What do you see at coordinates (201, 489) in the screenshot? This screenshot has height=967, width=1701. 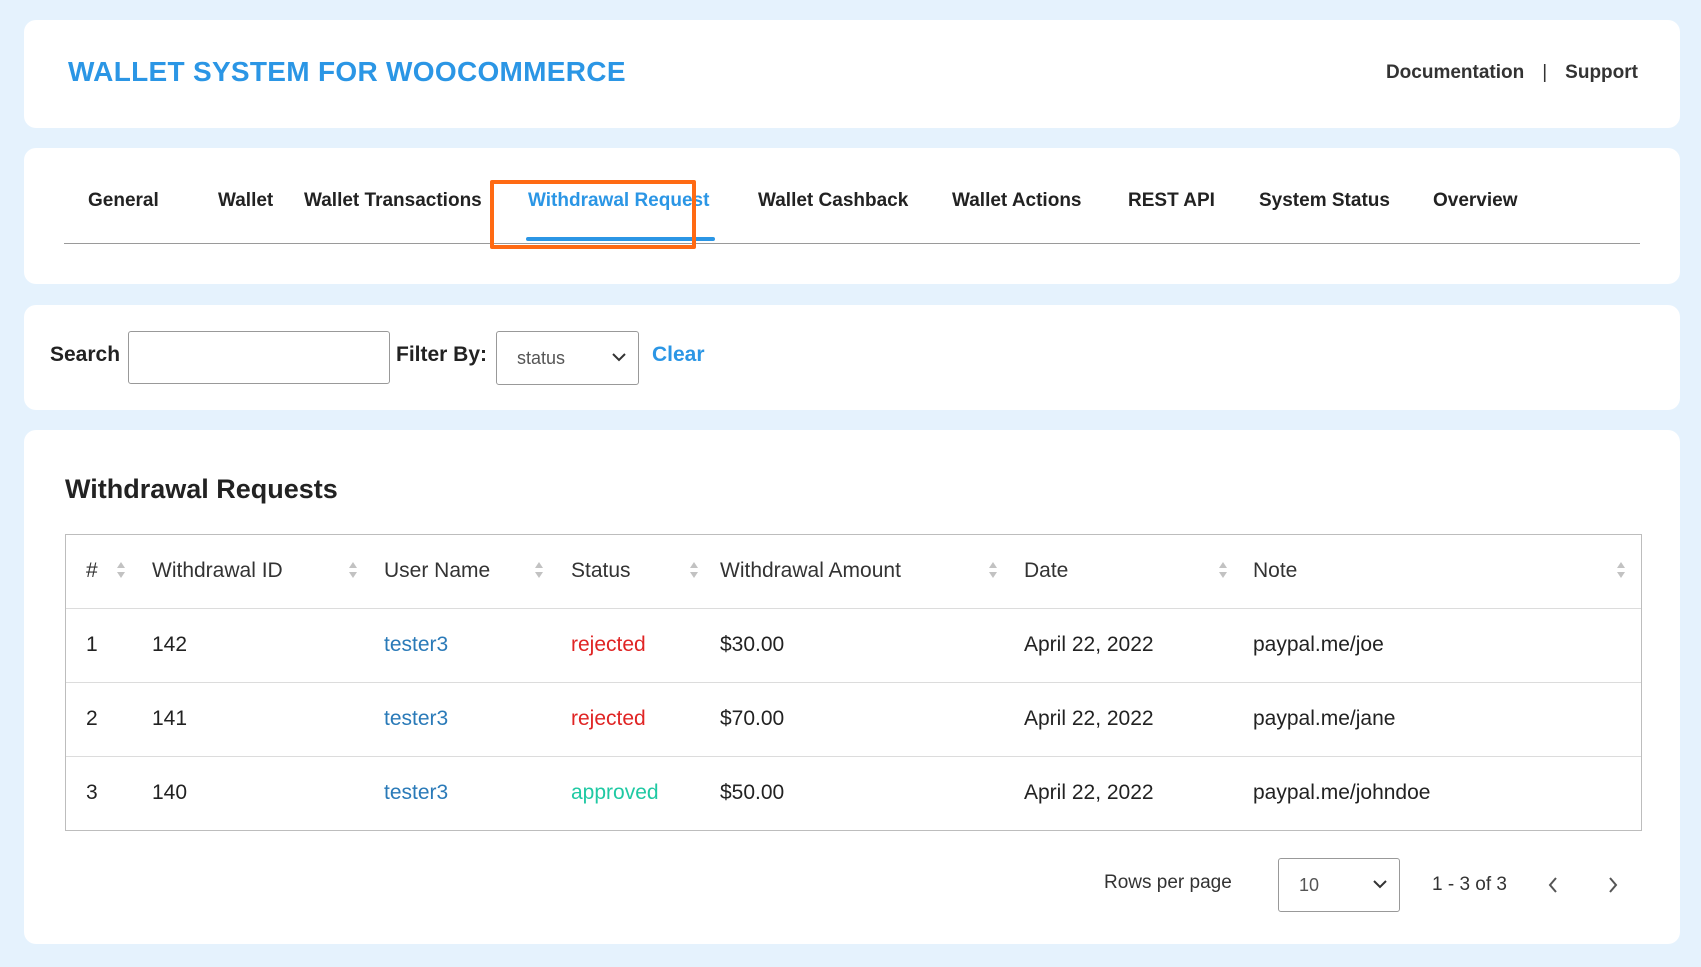 I see `section-title: Withdrawal Requests` at bounding box center [201, 489].